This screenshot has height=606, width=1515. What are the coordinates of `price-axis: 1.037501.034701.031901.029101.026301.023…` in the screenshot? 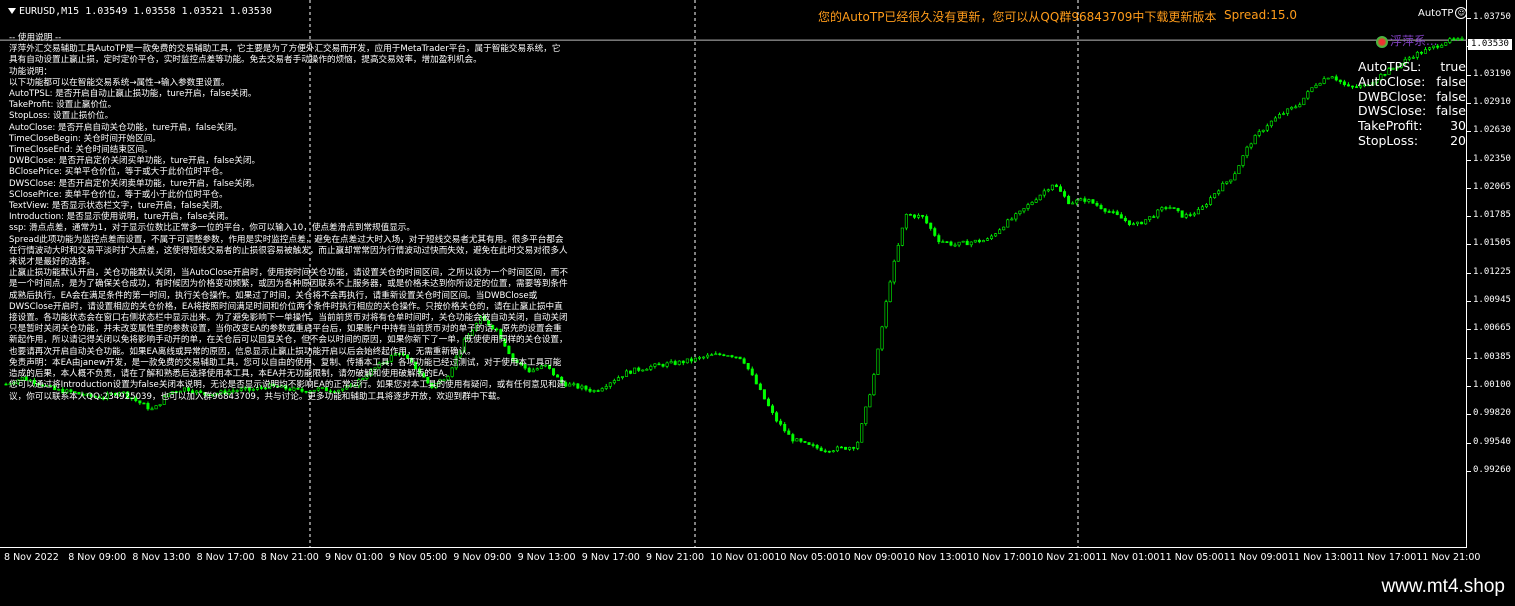 It's located at (1491, 274).